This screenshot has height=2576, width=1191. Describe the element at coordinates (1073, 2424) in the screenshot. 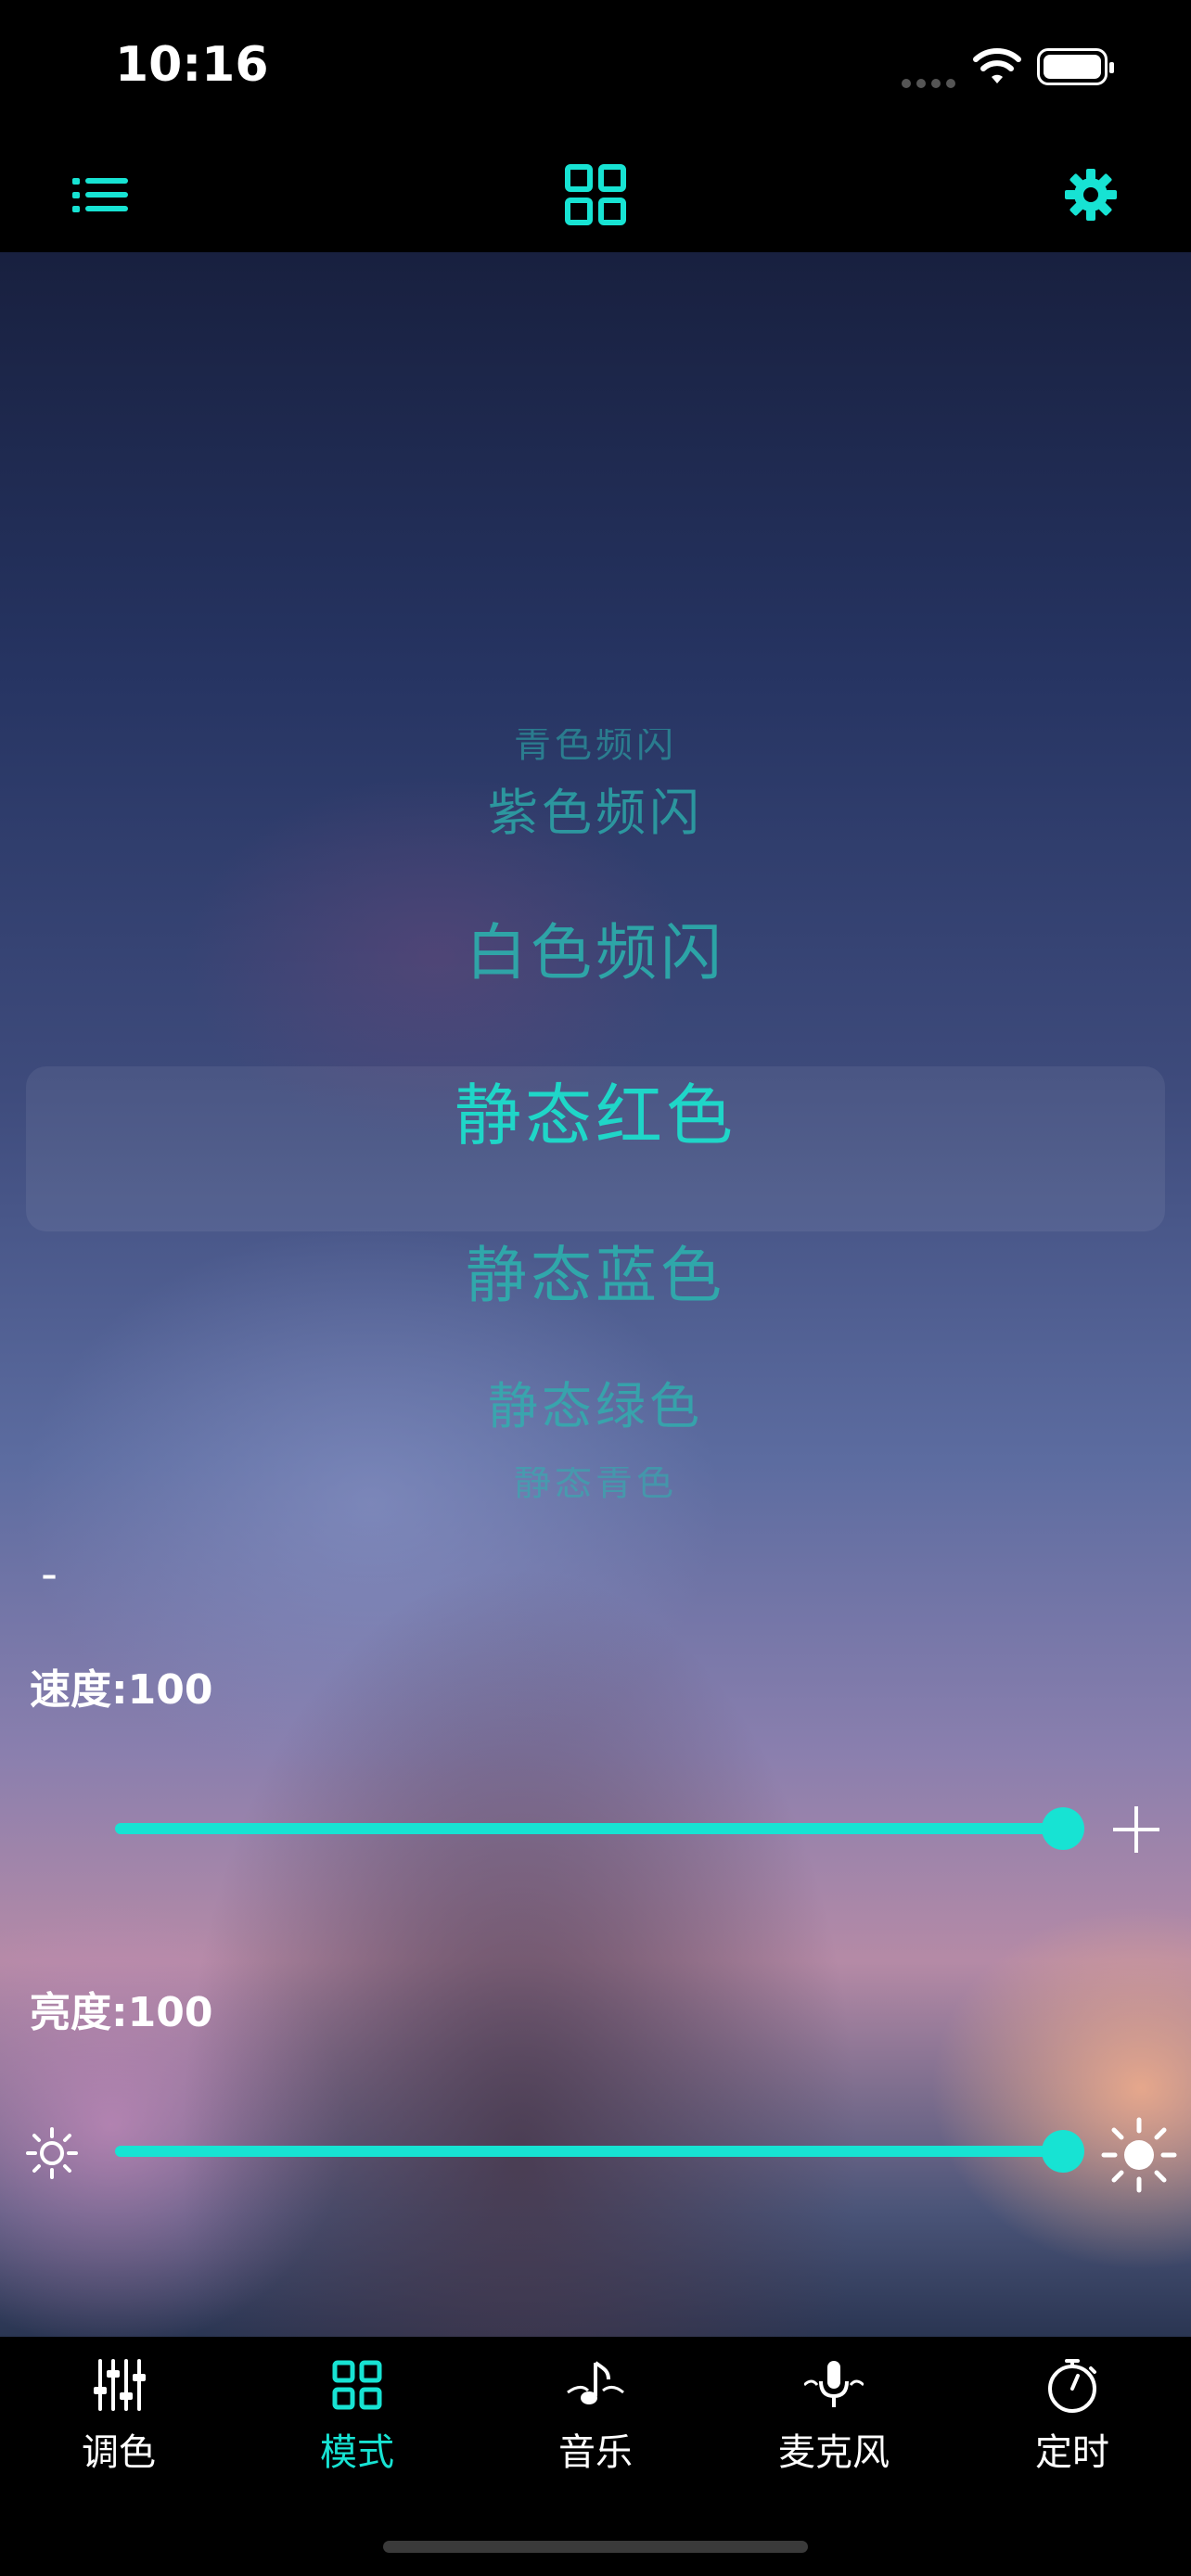

I see `tab-timer: 定时` at that location.